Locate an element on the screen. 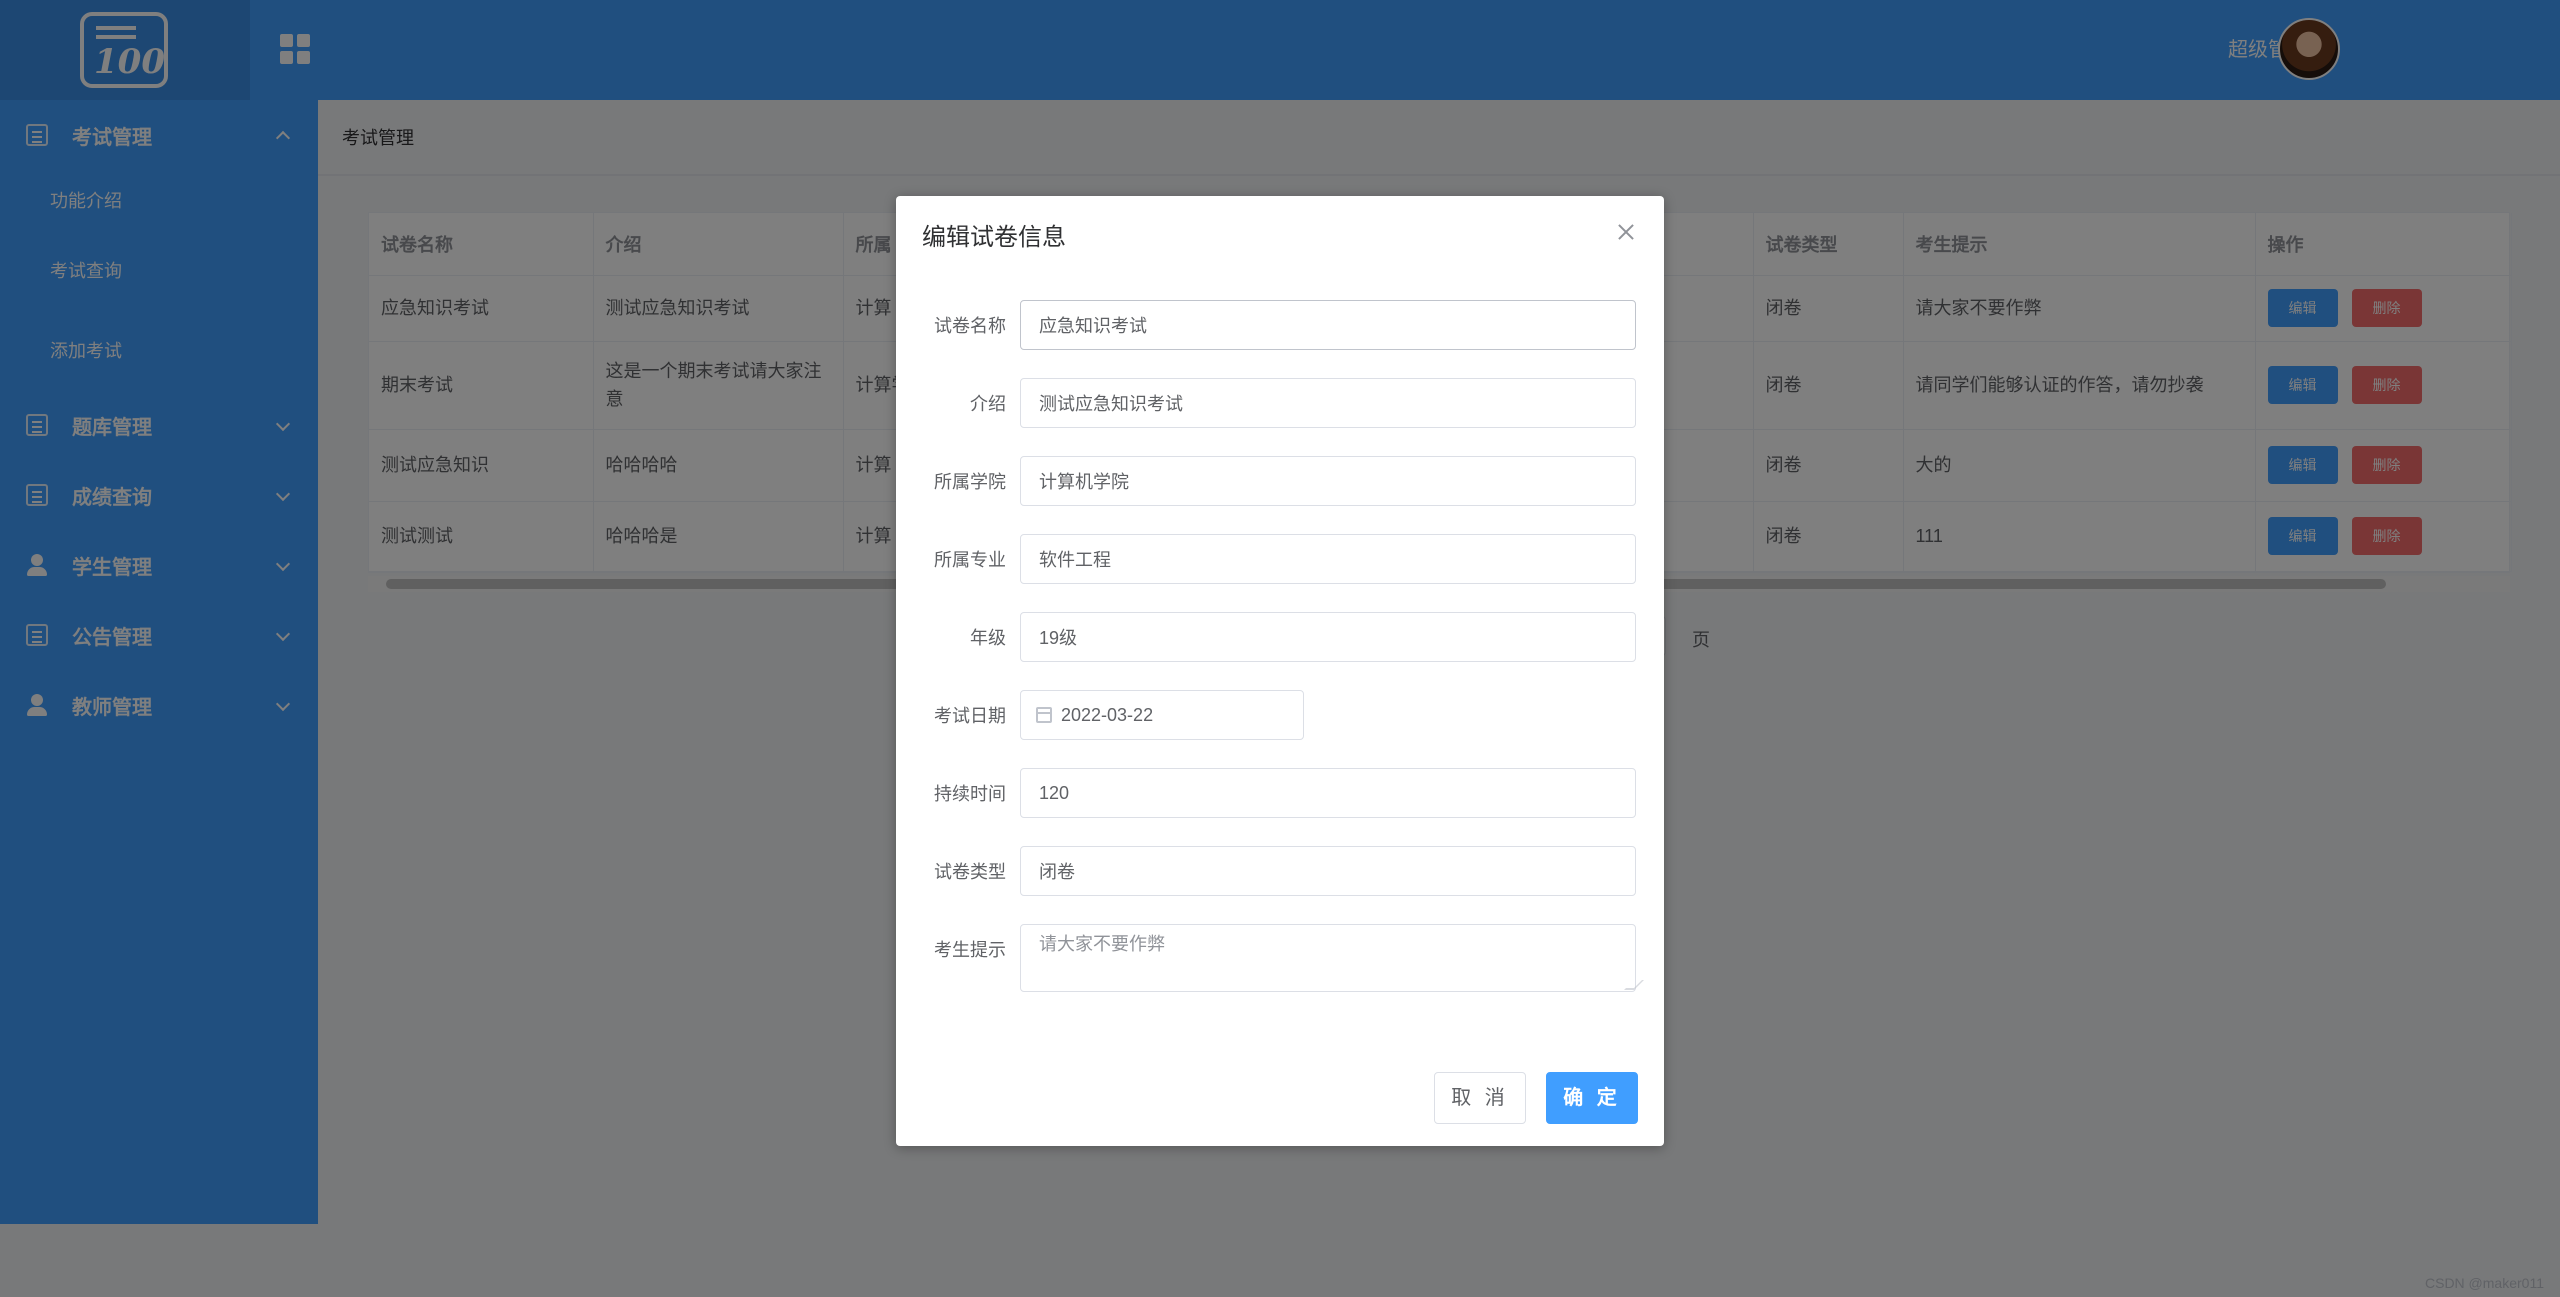 This screenshot has width=2560, height=1297. exam-name-input is located at coordinates (1328, 325).